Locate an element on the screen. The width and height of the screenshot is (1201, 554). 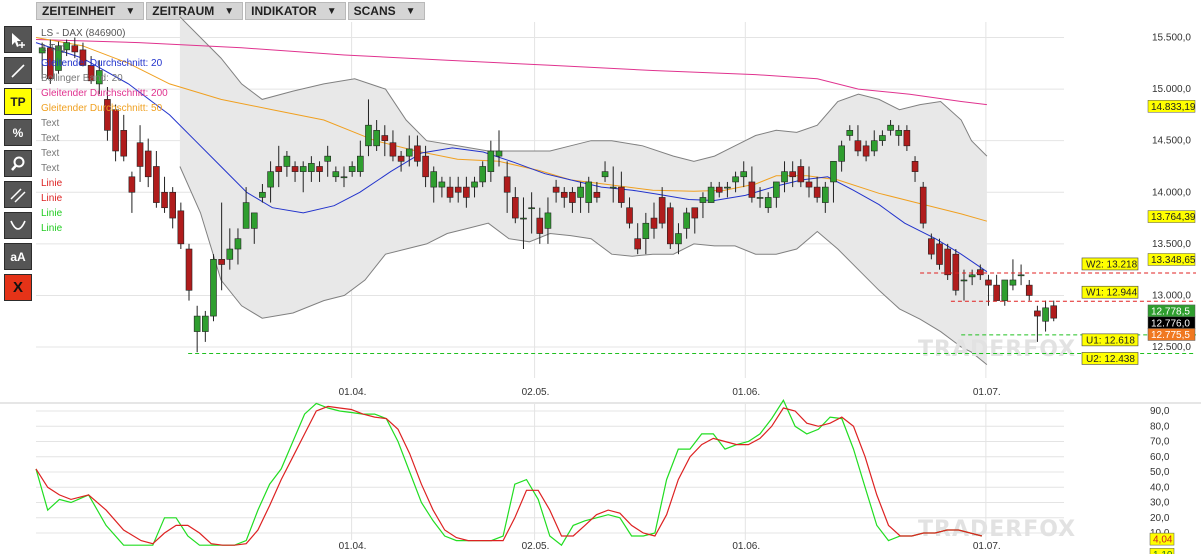
y-axis-tick-label: 14.000,0 is located at coordinates (1171, 192).